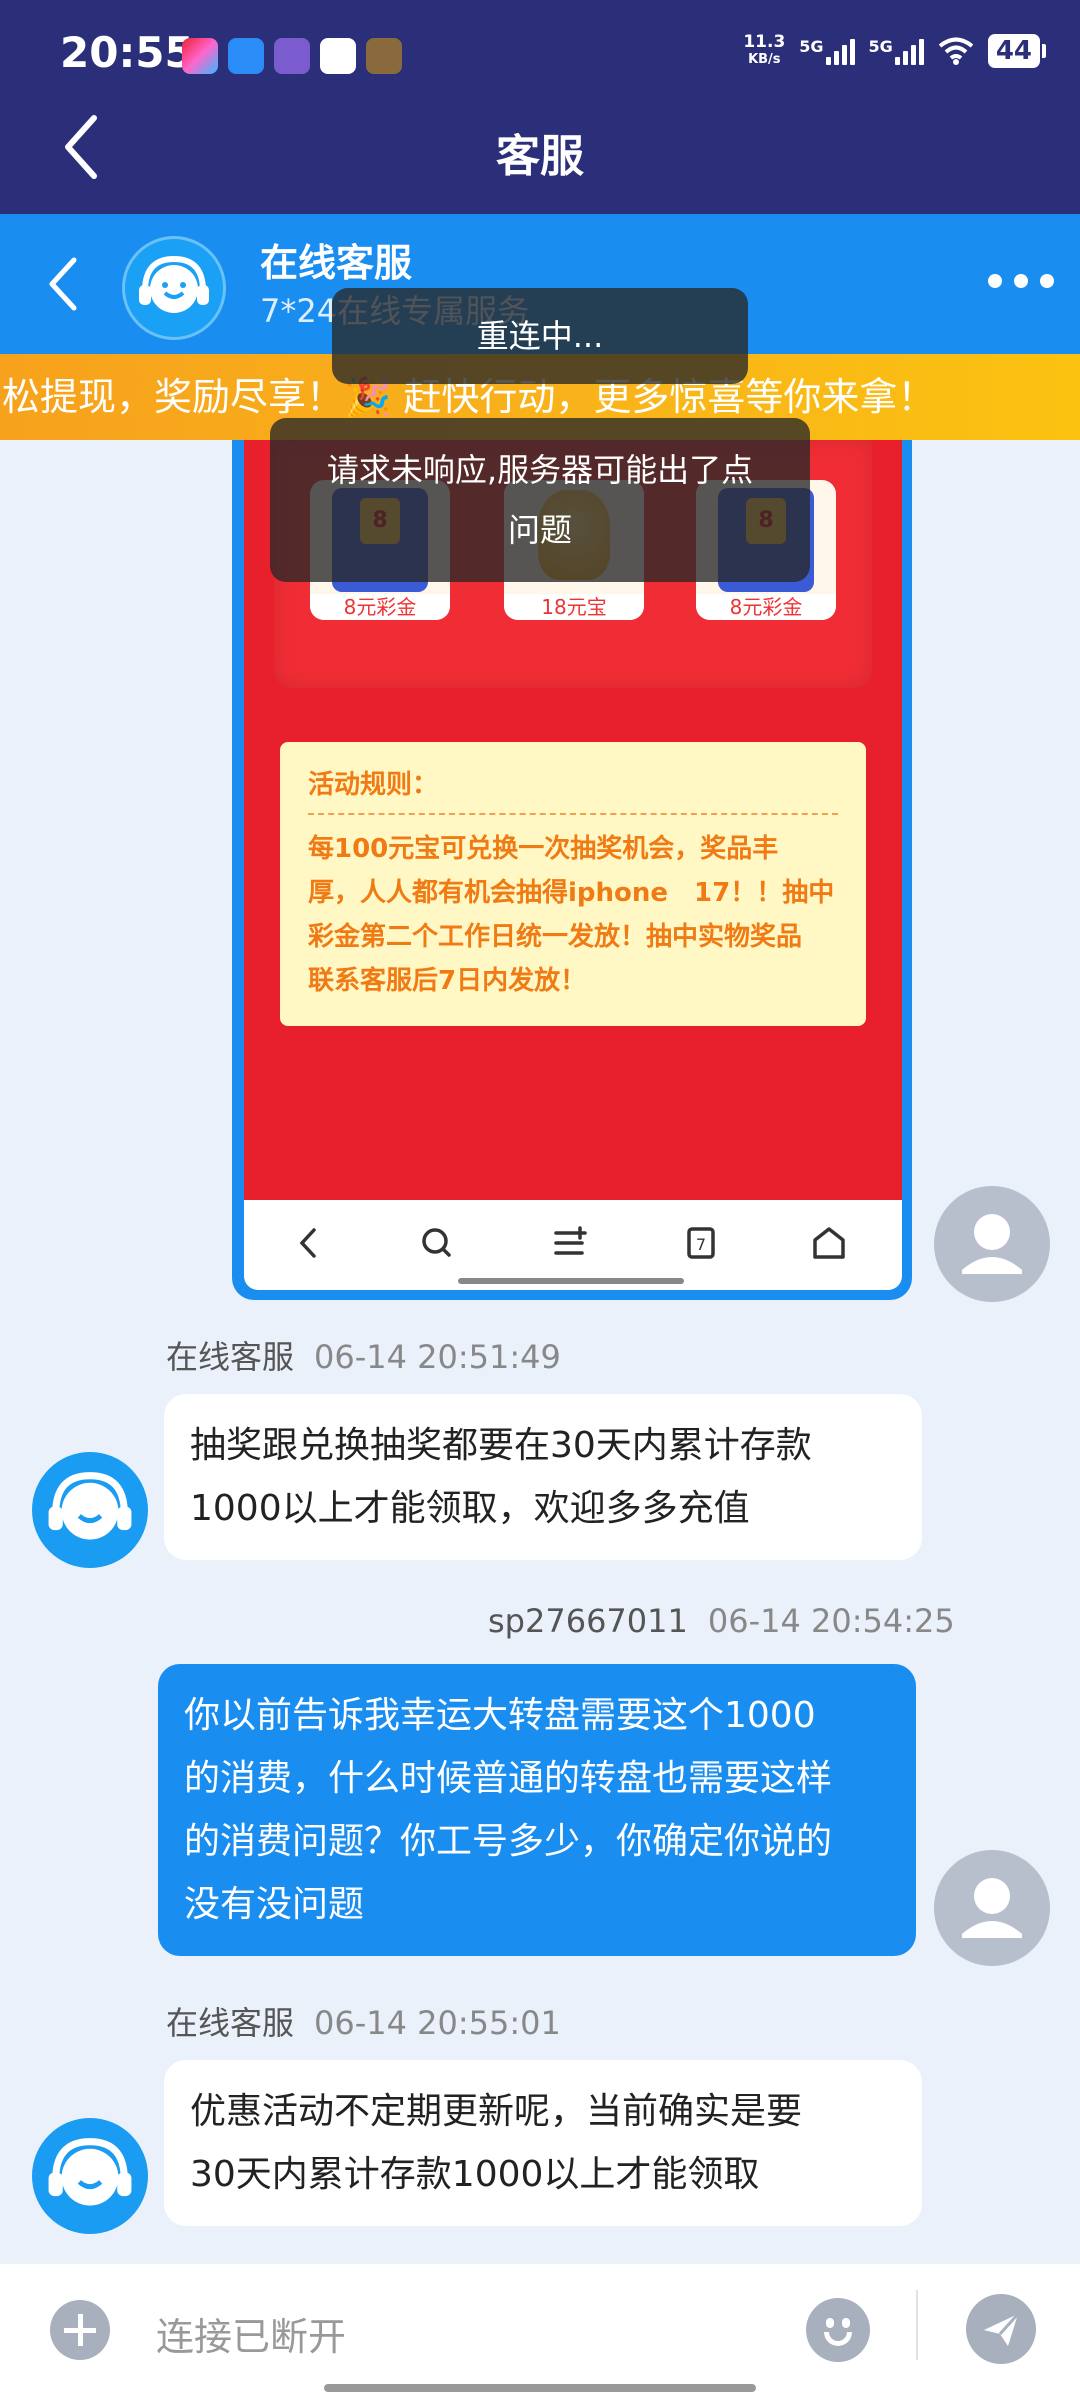  What do you see at coordinates (571, 1281) in the screenshot?
I see `screenshot-home-pill` at bounding box center [571, 1281].